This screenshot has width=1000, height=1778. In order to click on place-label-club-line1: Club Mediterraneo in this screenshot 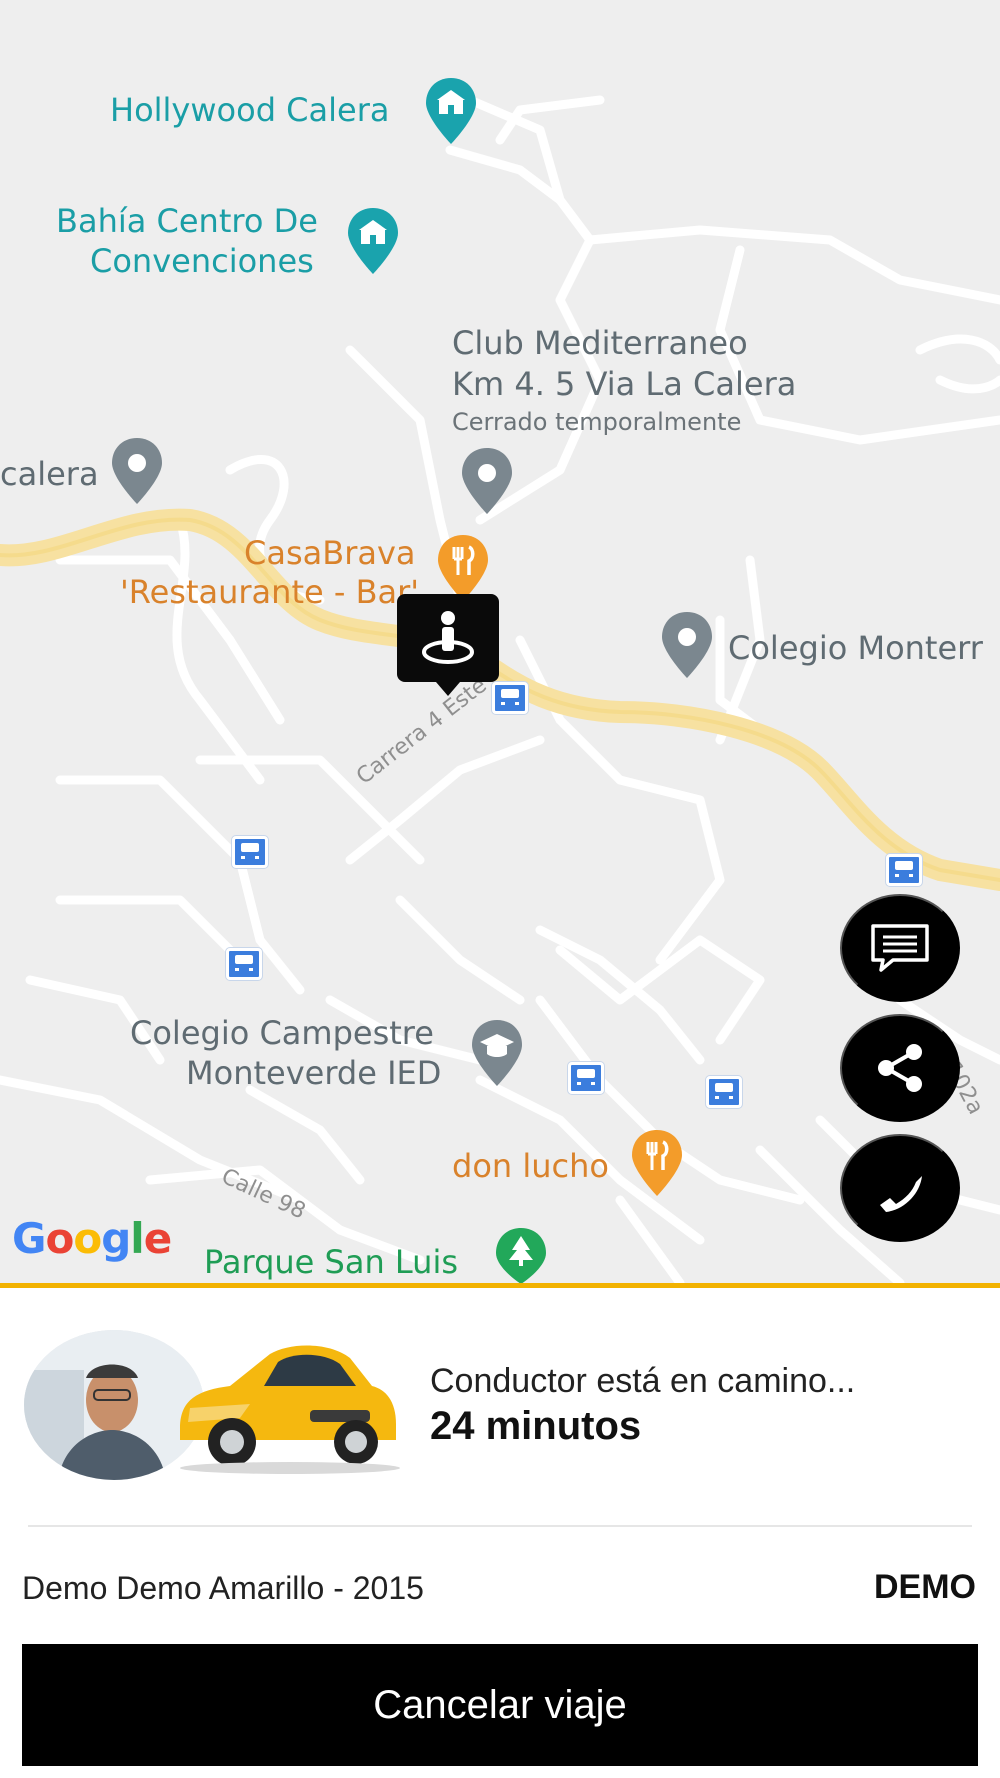, I will do `click(600, 343)`.